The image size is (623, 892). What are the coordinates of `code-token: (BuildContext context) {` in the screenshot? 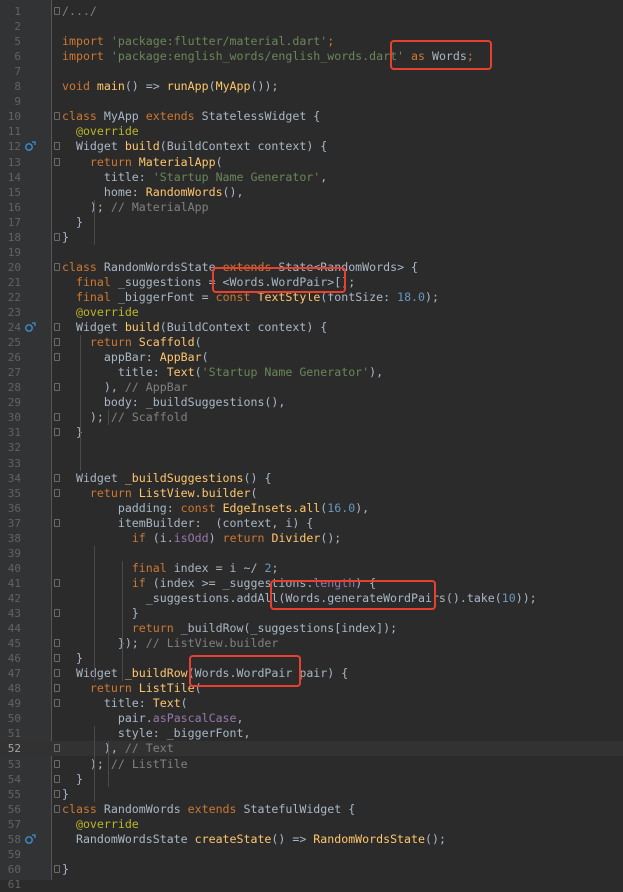 It's located at (243, 146).